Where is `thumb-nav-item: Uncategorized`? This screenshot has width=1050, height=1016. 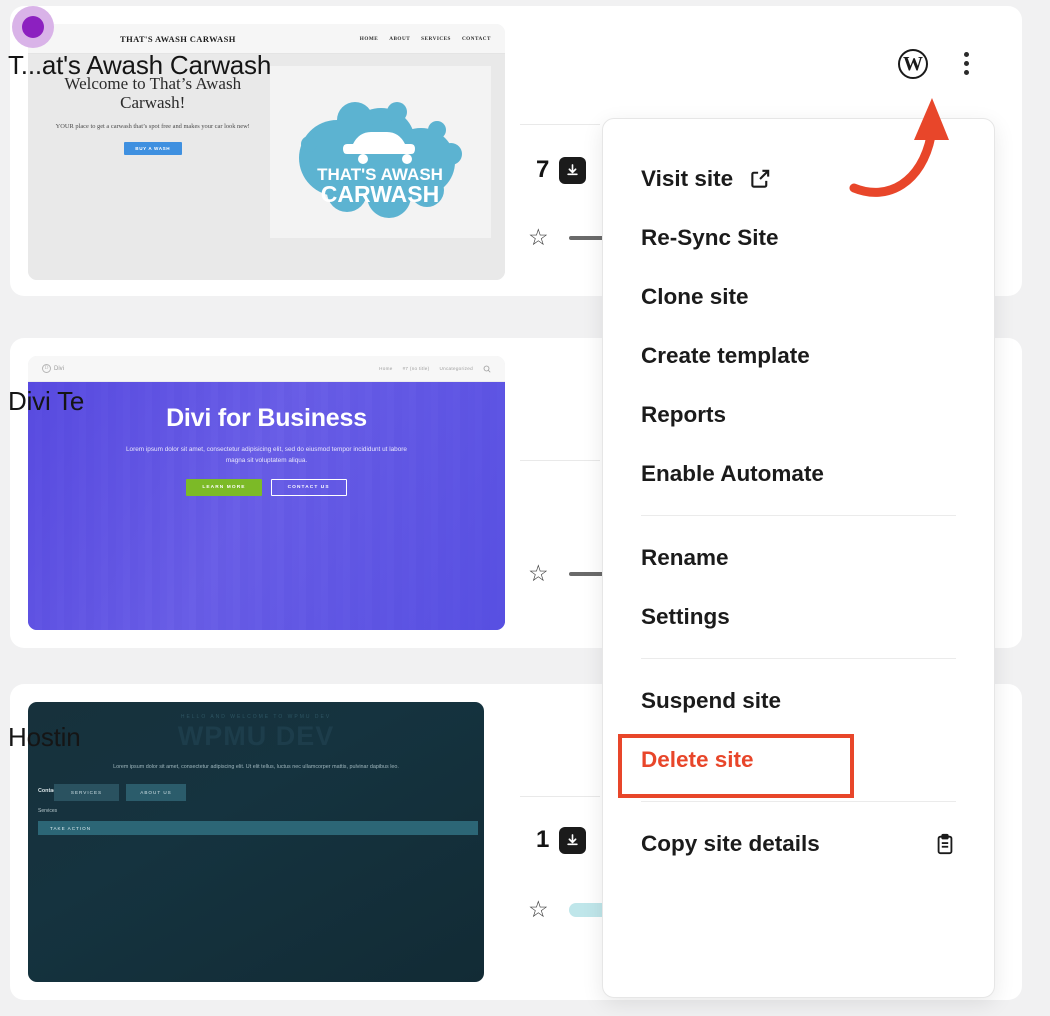
thumb-nav-item: Uncategorized is located at coordinates (456, 368).